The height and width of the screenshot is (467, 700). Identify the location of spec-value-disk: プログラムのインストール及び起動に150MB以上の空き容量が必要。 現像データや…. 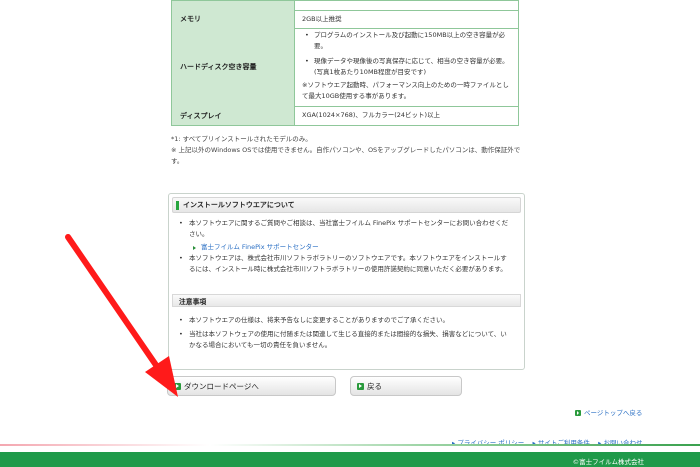
(407, 67).